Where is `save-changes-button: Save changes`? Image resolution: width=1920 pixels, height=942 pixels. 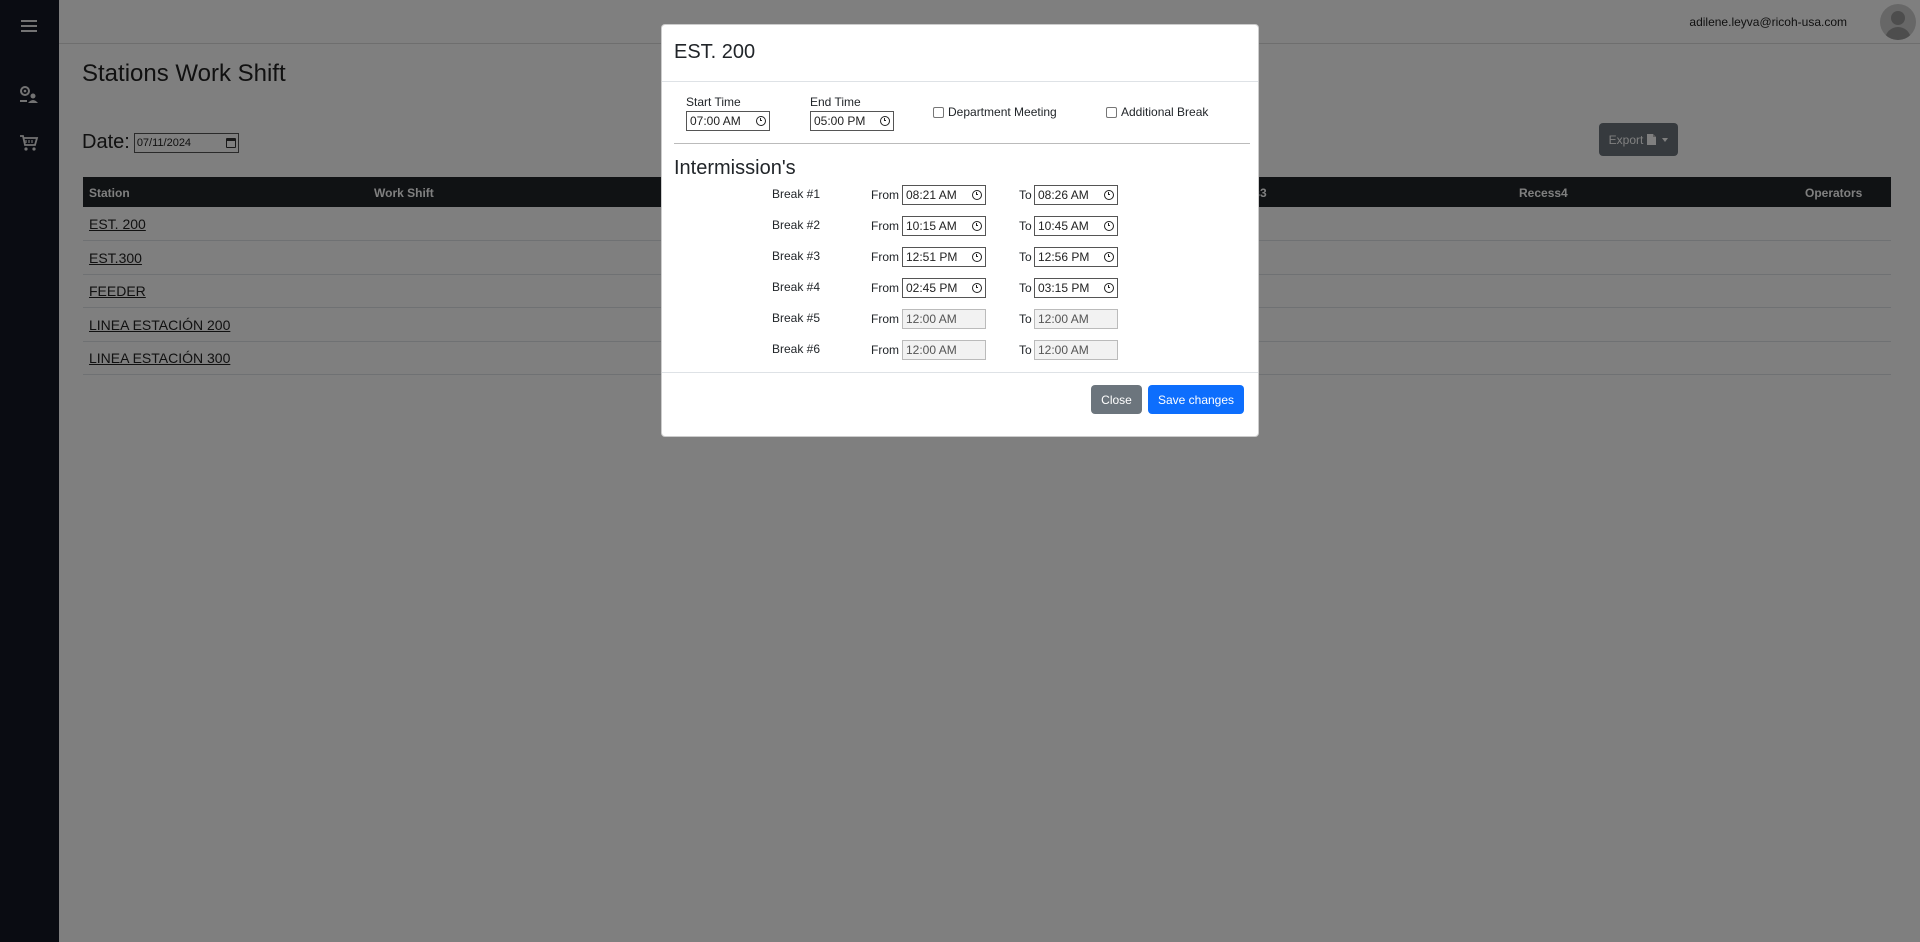 save-changes-button: Save changes is located at coordinates (1196, 399).